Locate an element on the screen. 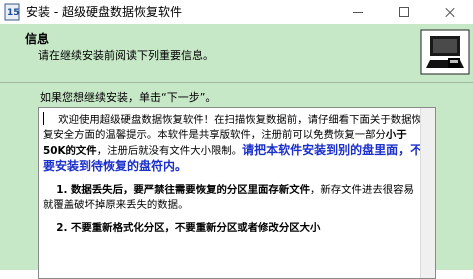 The width and height of the screenshot is (473, 279). minimize-button is located at coordinates (358, 12).